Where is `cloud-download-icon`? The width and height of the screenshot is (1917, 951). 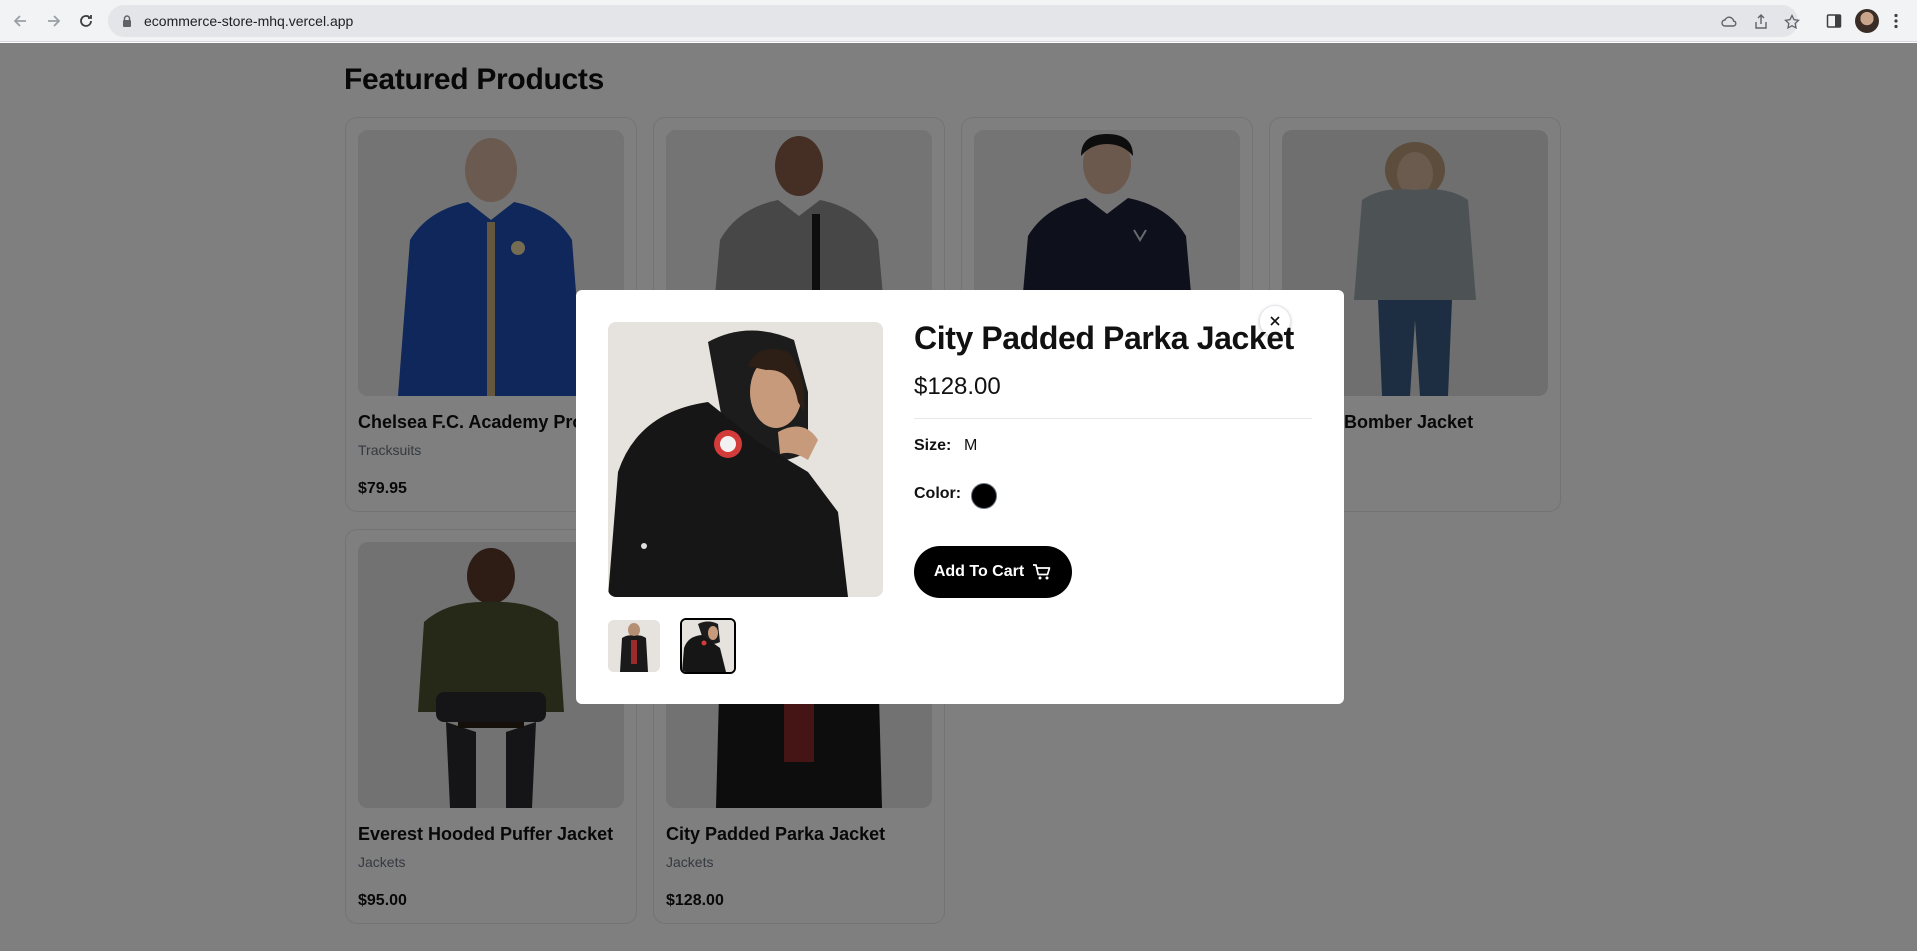
cloud-download-icon is located at coordinates (1729, 22).